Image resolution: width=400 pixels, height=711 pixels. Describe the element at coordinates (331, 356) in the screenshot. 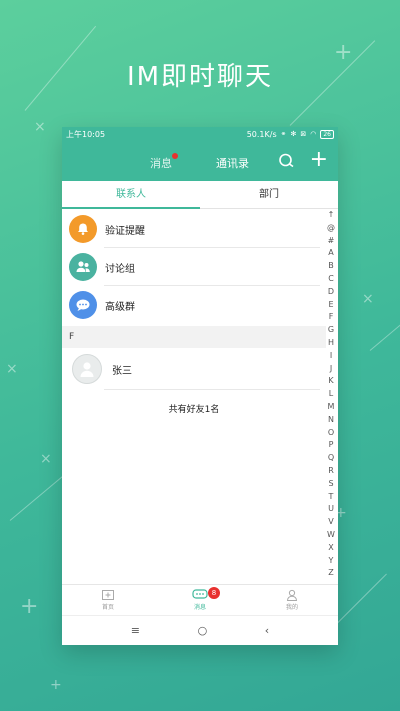

I see `index-letter: I` at that location.